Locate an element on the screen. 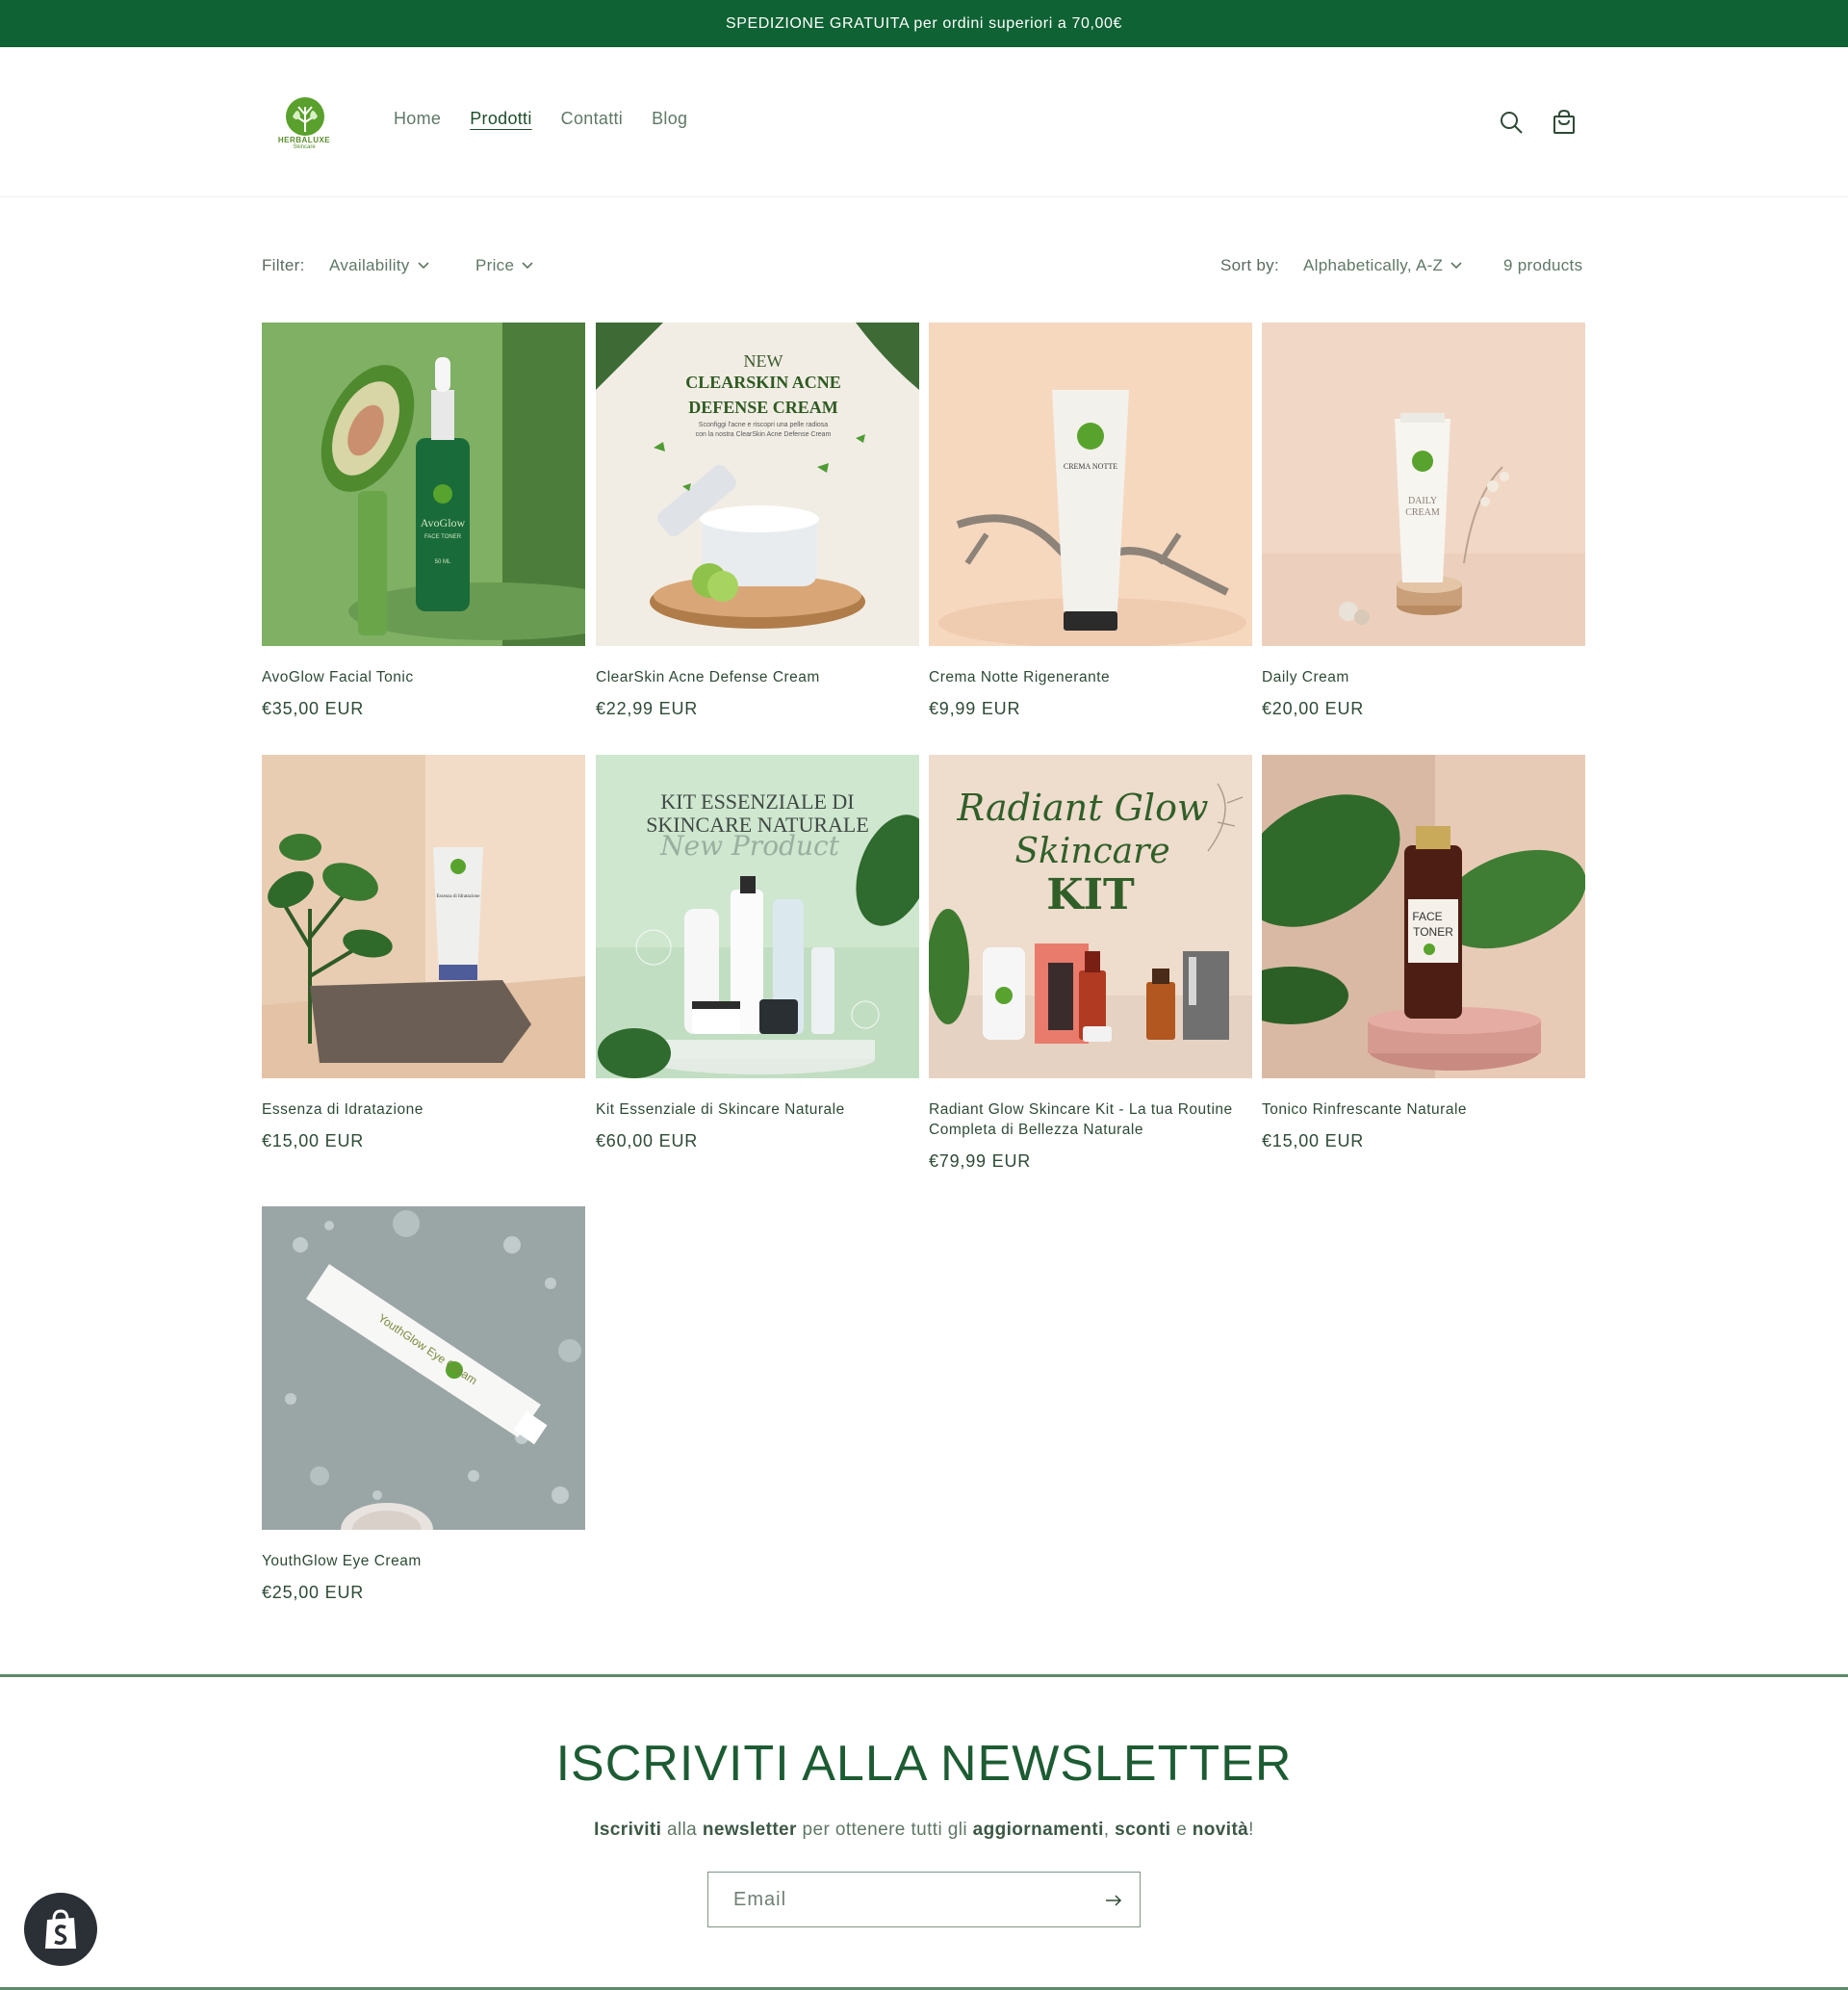 Image resolution: width=1848 pixels, height=1990 pixels. product-card: DAILY CREAM Daily Cream €20,00 EUR is located at coordinates (1423, 521).